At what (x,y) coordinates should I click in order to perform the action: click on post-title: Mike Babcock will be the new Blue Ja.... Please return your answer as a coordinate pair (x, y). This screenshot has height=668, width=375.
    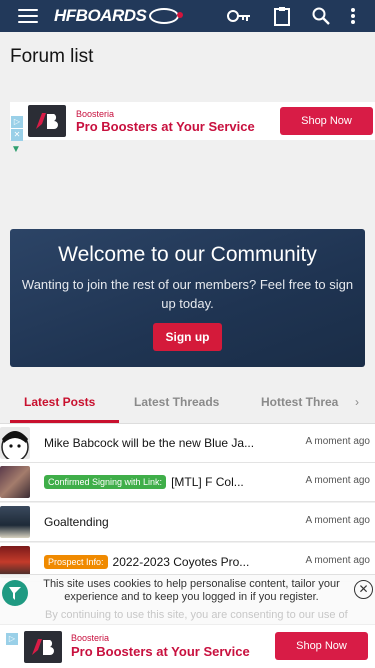
    Looking at the image, I should click on (159, 443).